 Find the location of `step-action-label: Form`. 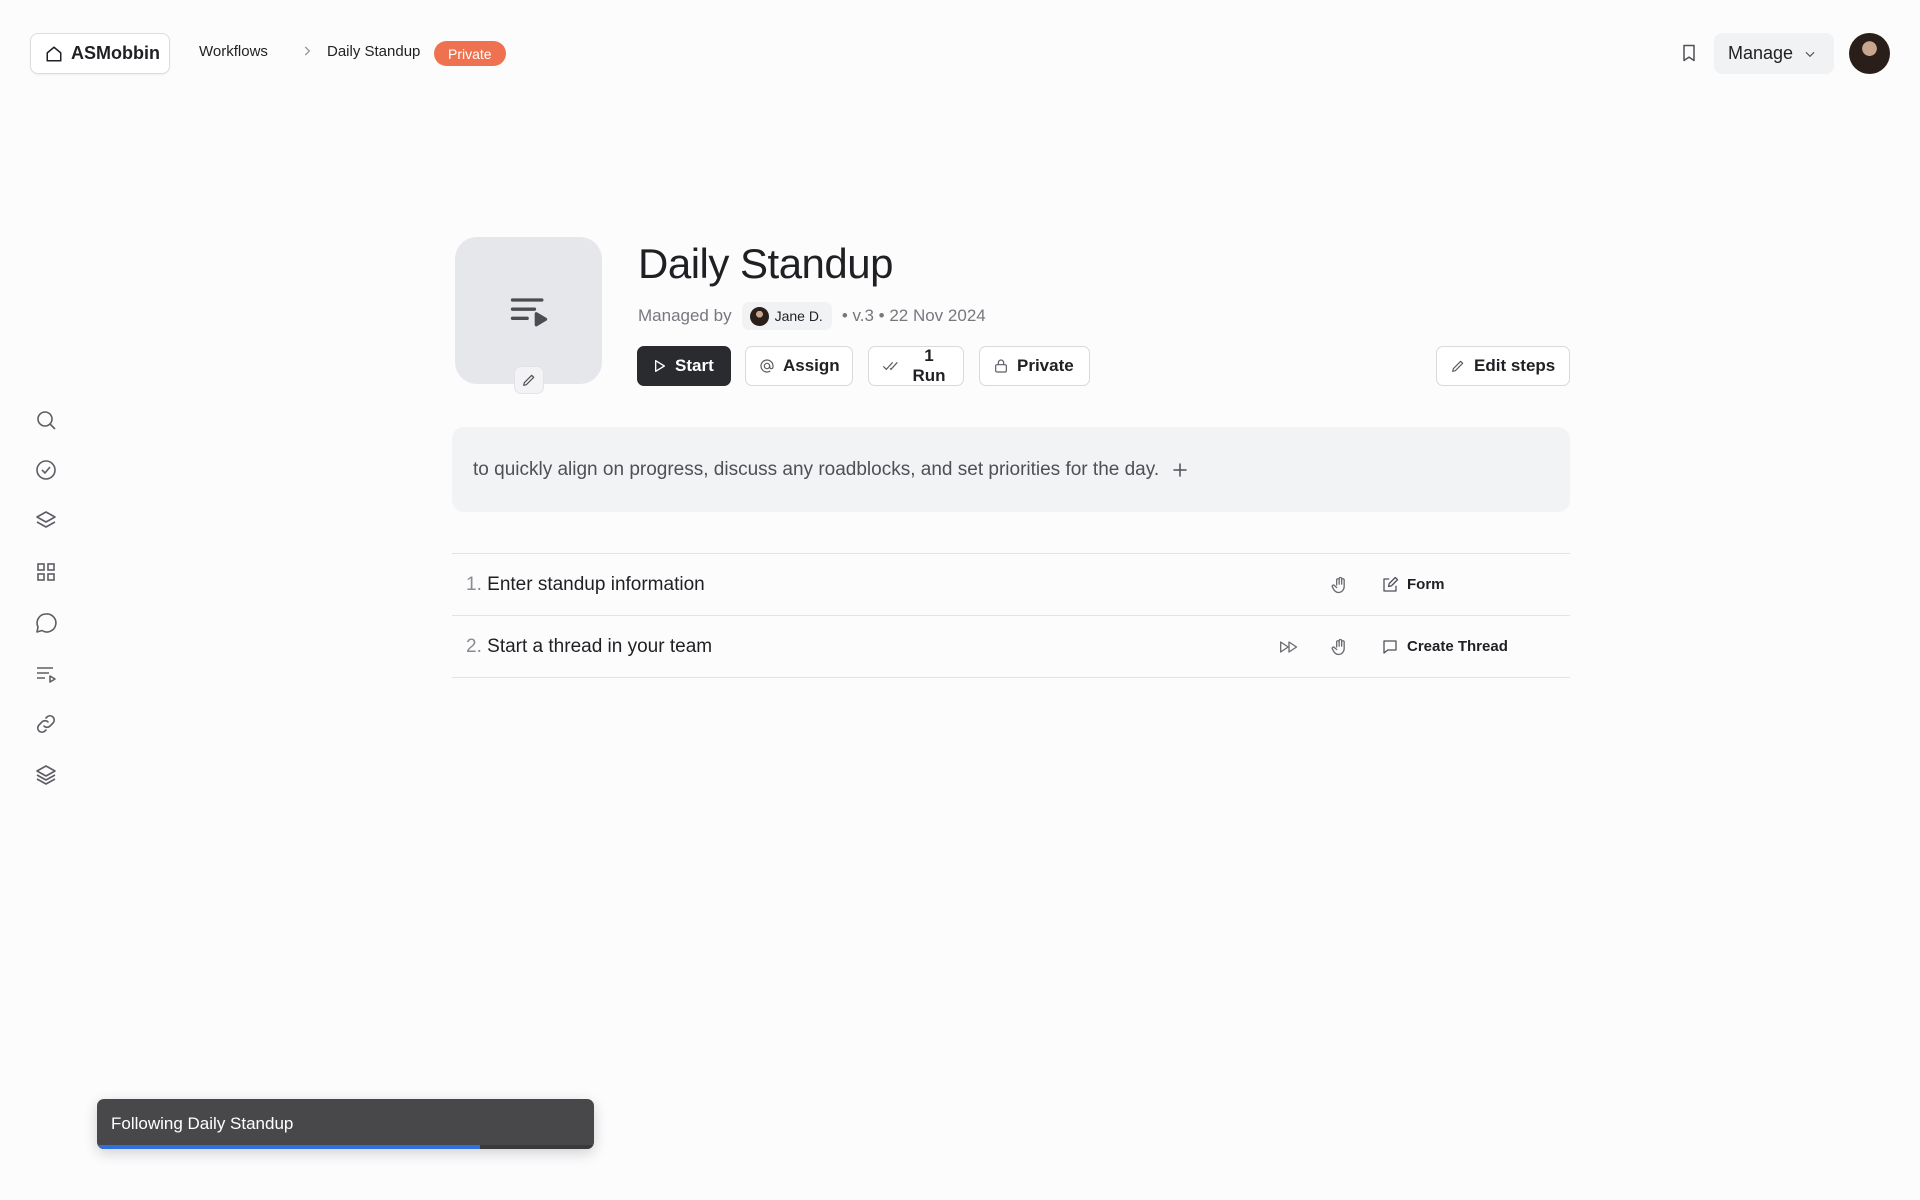

step-action-label: Form is located at coordinates (1426, 584).